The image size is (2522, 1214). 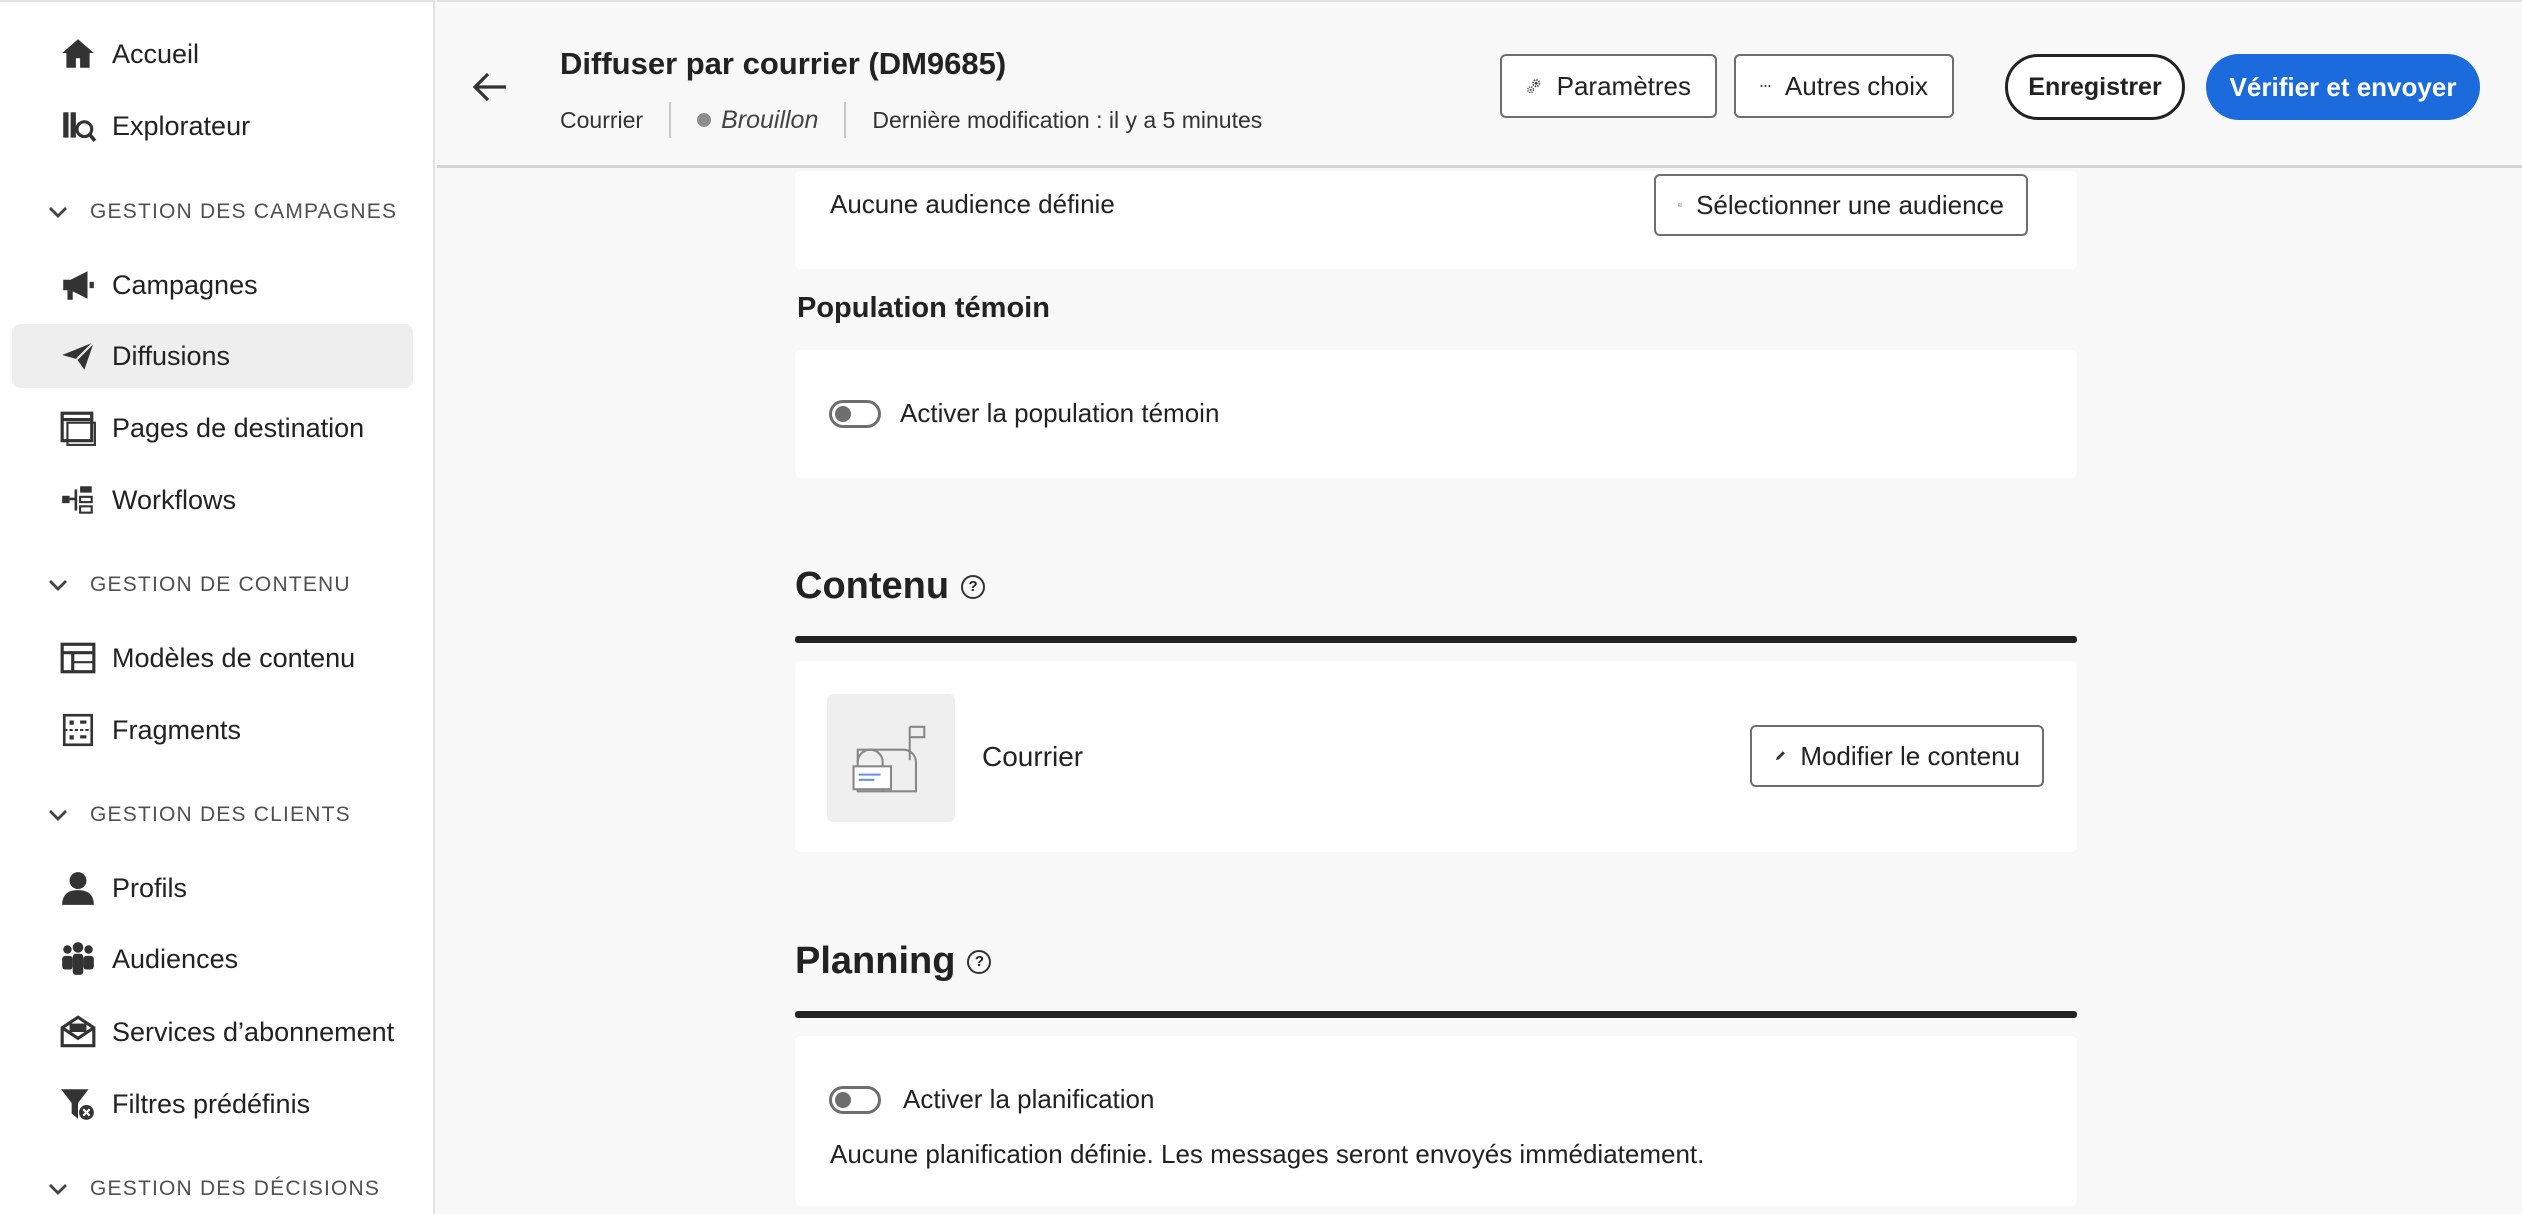 I want to click on content-card: Courrier Modifier le contenu, so click(x=1436, y=756).